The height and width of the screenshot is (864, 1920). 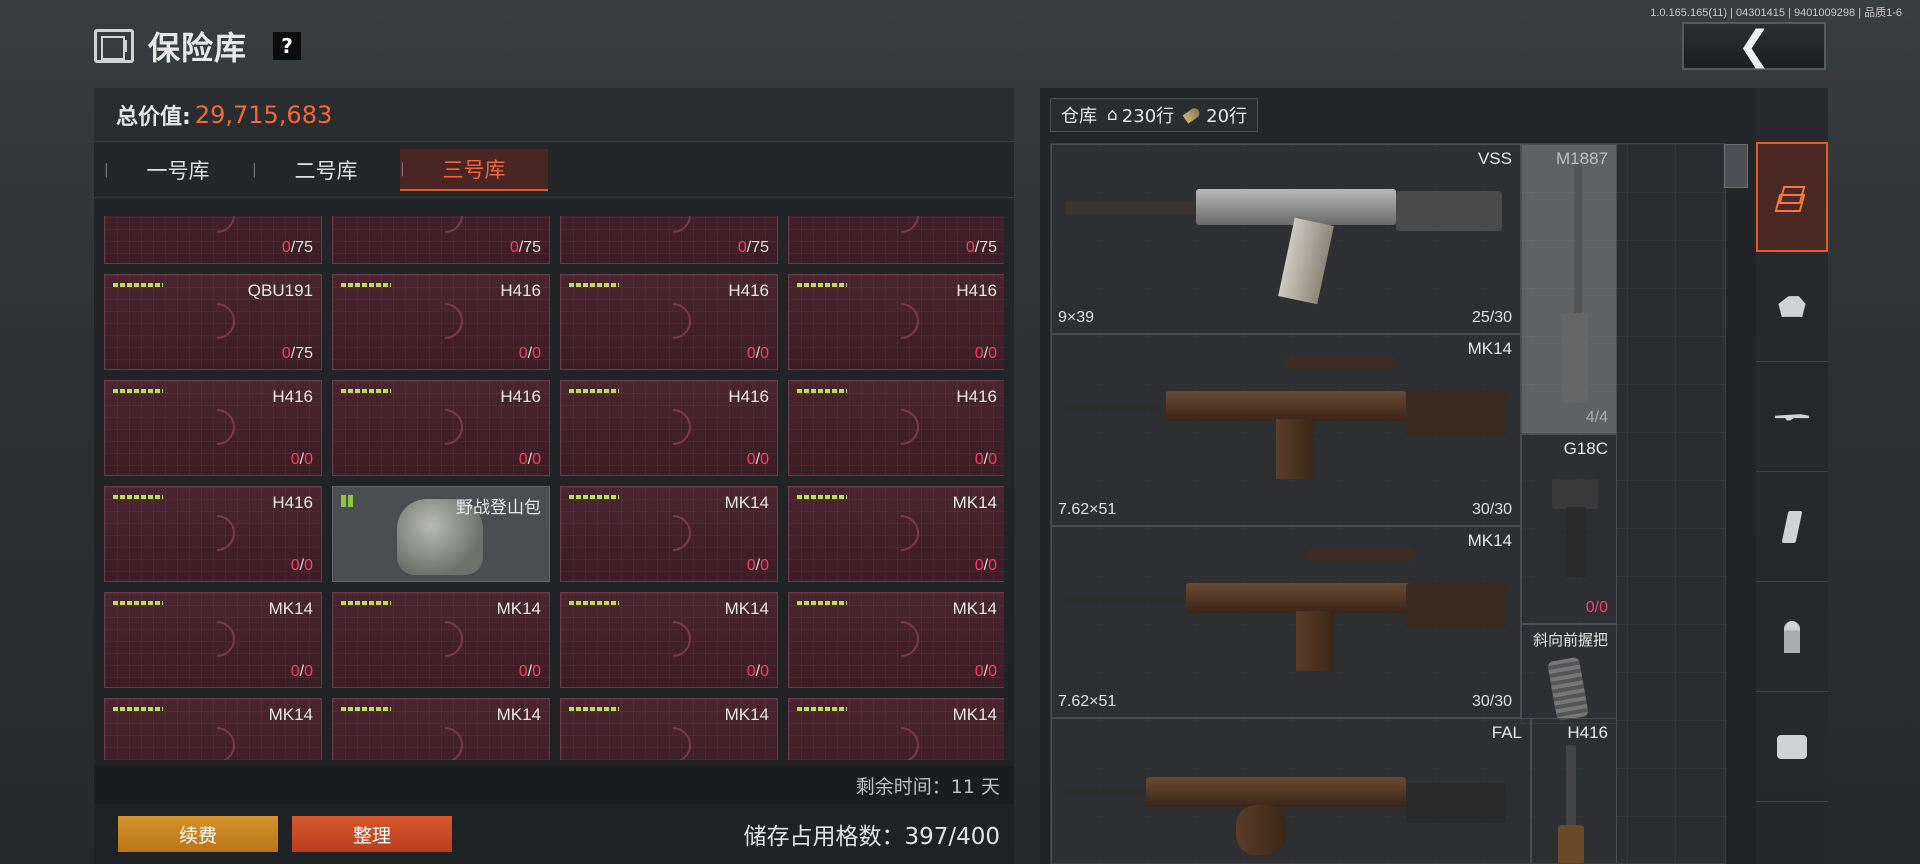 What do you see at coordinates (1792, 637) in the screenshot?
I see `category-ammo` at bounding box center [1792, 637].